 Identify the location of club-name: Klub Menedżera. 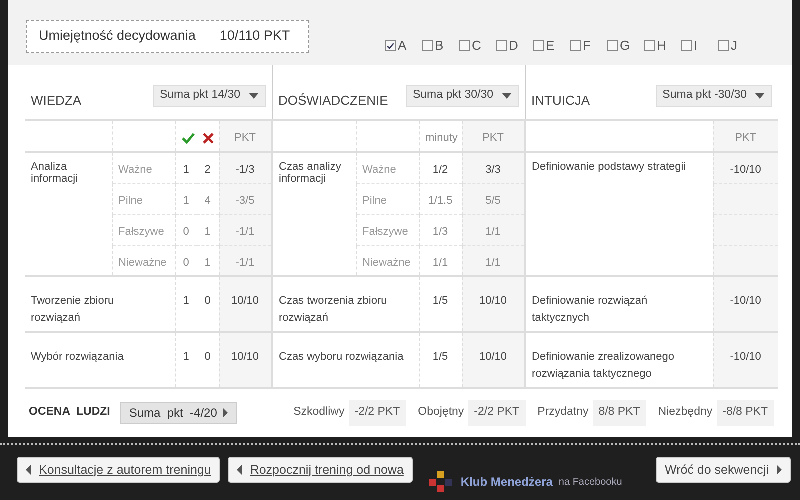
(506, 482).